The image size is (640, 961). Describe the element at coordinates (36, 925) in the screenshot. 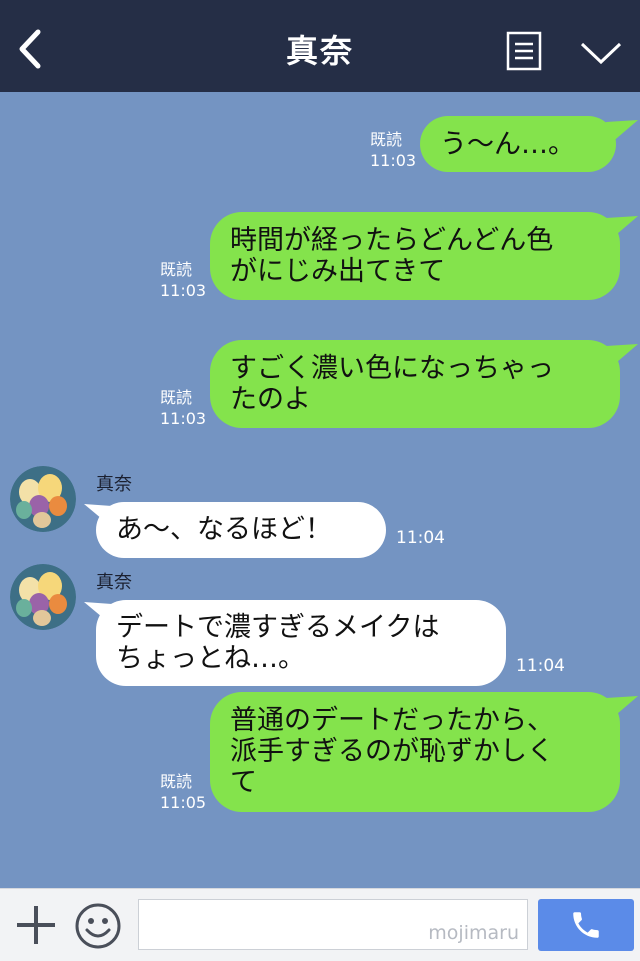

I see `plus-icon` at that location.